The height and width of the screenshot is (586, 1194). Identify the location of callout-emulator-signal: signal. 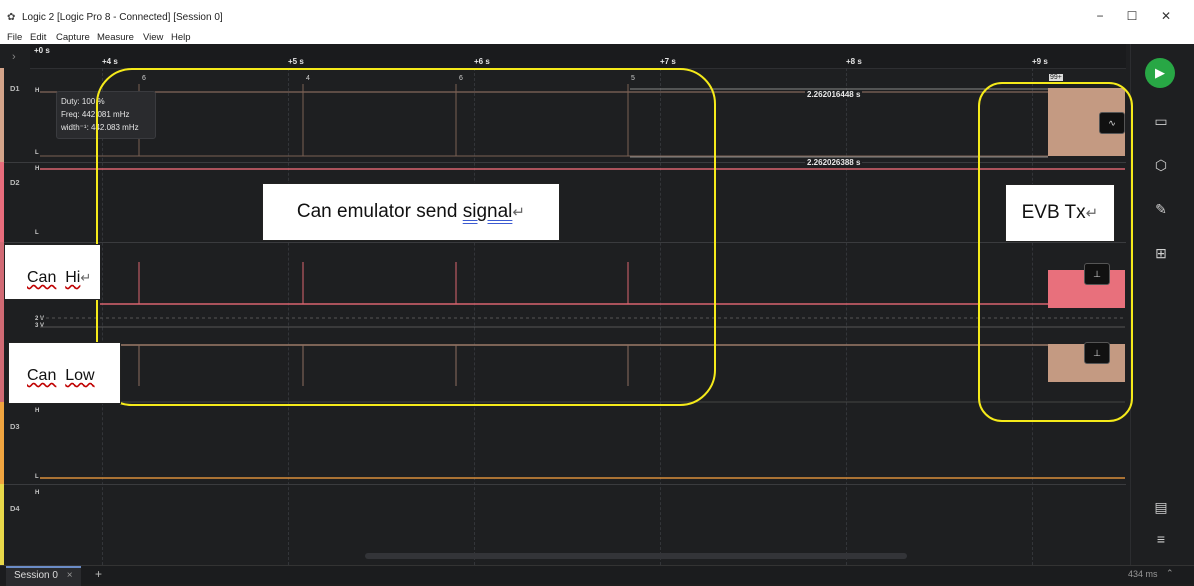
(487, 211).